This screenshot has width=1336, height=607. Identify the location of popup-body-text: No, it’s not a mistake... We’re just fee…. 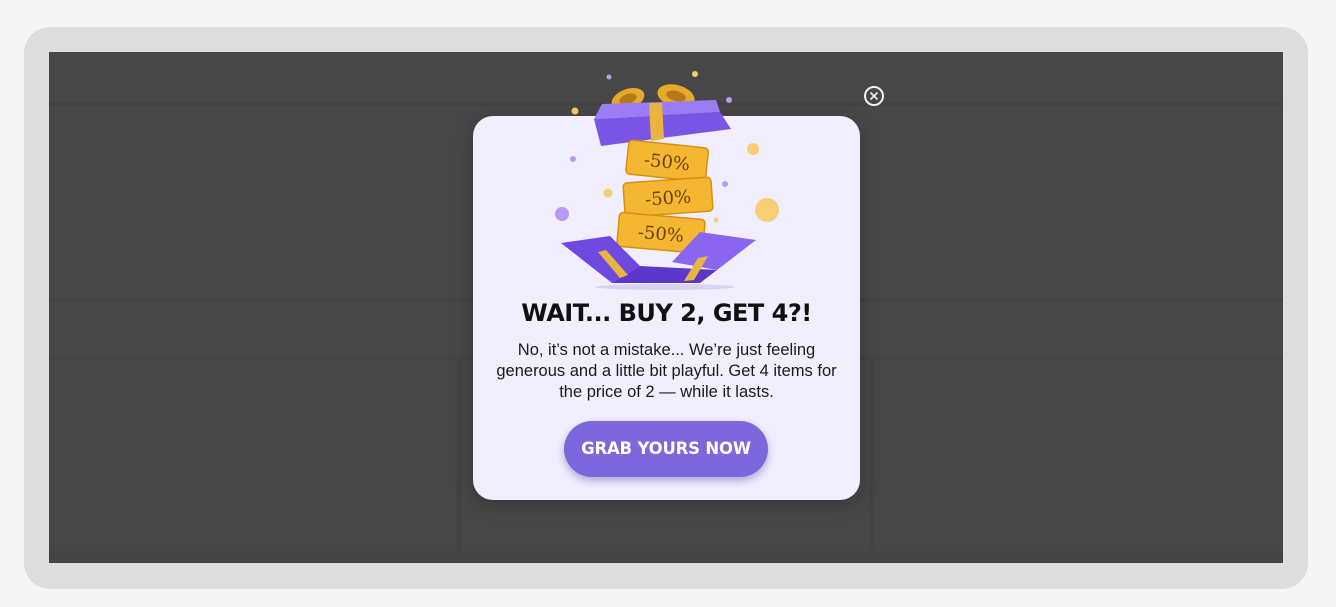
(666, 371).